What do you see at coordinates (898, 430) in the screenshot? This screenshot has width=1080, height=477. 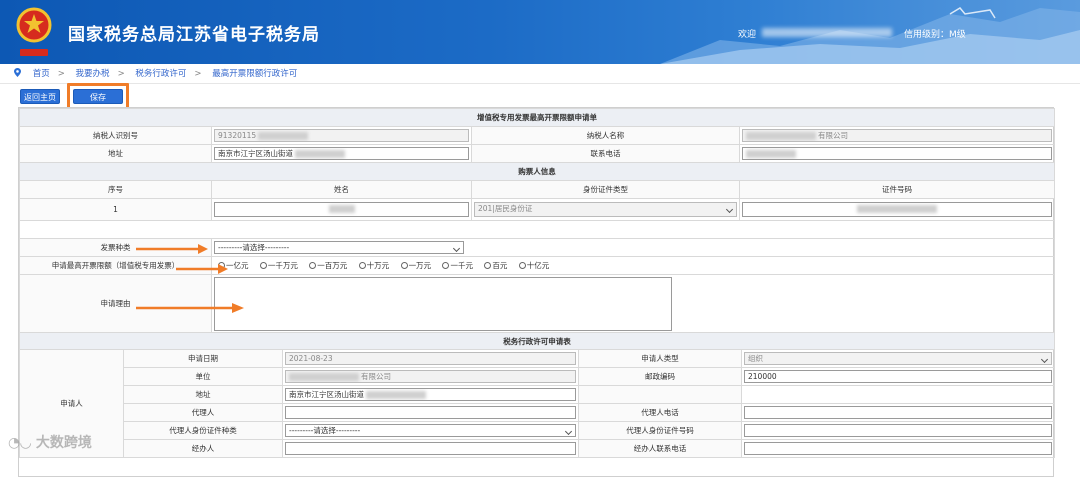 I see `agent-id-number-field` at bounding box center [898, 430].